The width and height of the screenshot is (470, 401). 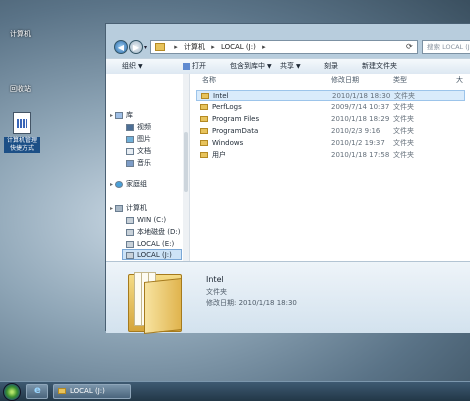 What do you see at coordinates (22, 123) in the screenshot?
I see `shortcut-icon` at bounding box center [22, 123].